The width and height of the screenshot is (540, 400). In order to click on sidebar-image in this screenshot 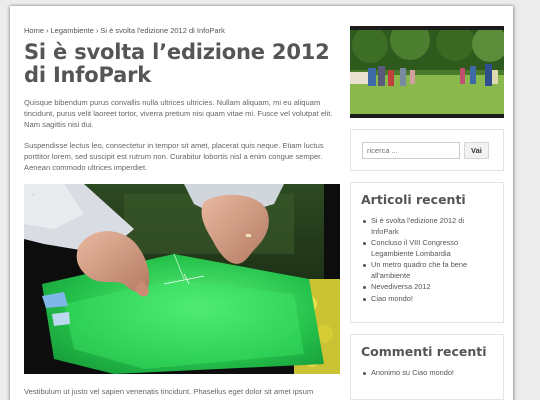, I will do `click(427, 72)`.